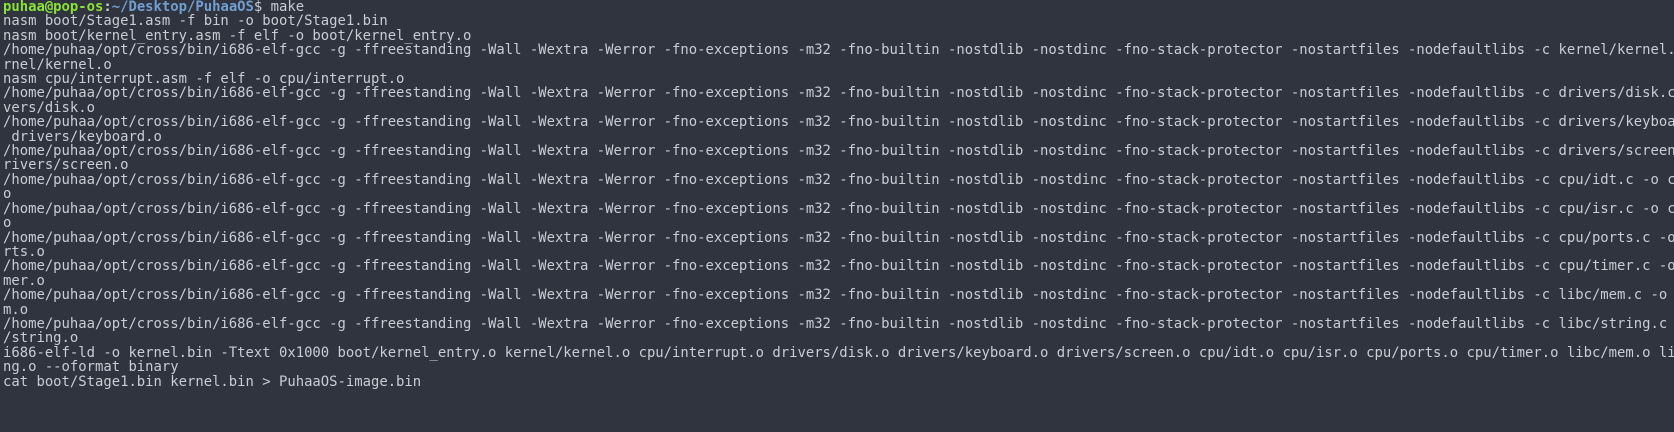 This screenshot has width=1674, height=432. I want to click on prompt-line: puhaa@pop-os:~/Desktop/PuhaaOS$ make, so click(838, 7).